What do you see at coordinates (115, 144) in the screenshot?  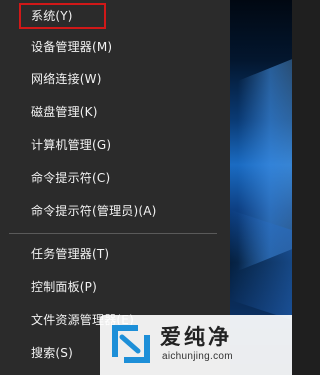 I see `menu-item-computer-management: 计算机管理(G)` at bounding box center [115, 144].